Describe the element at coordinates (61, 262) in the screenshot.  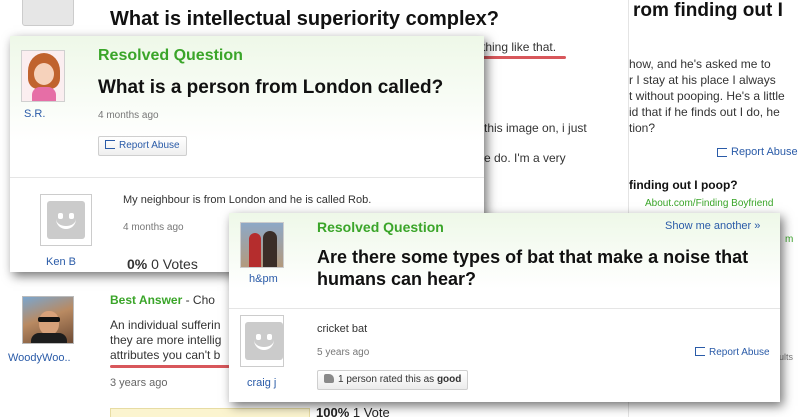
I see `answerer-name-link: Ken B` at that location.